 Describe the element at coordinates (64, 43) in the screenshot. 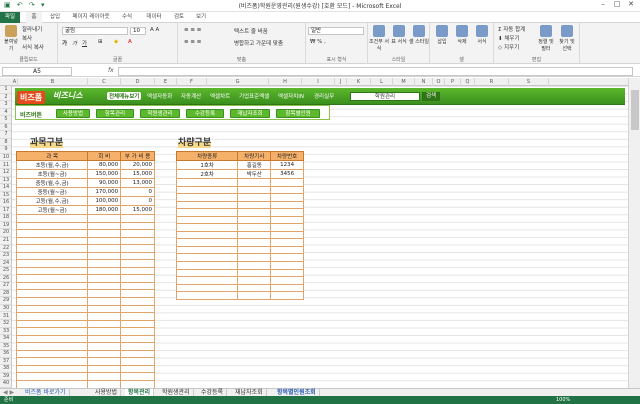

I see `bold-icon: 가` at that location.